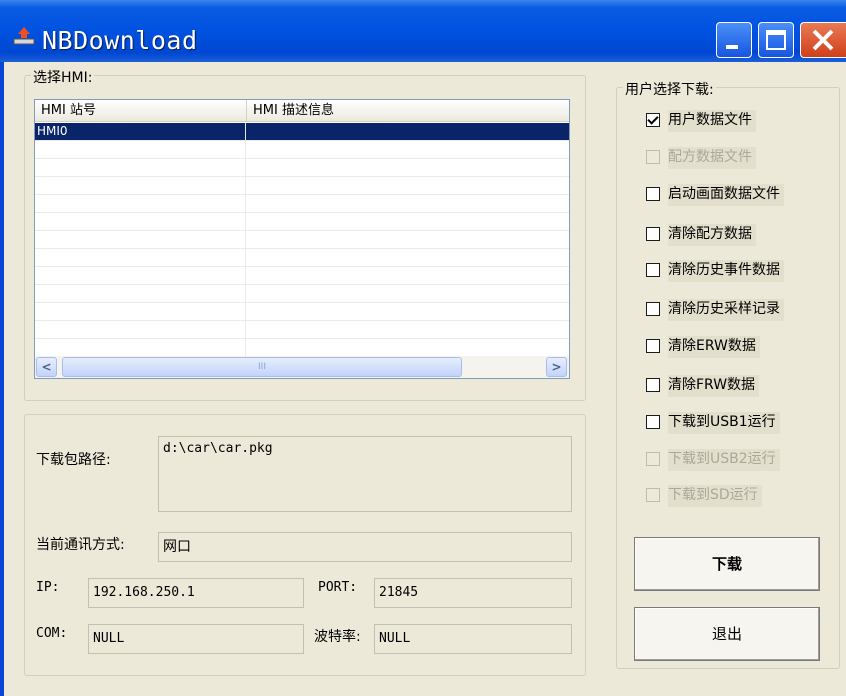 This screenshot has height=696, width=846. I want to click on option-label: 清除配方数据, so click(712, 235).